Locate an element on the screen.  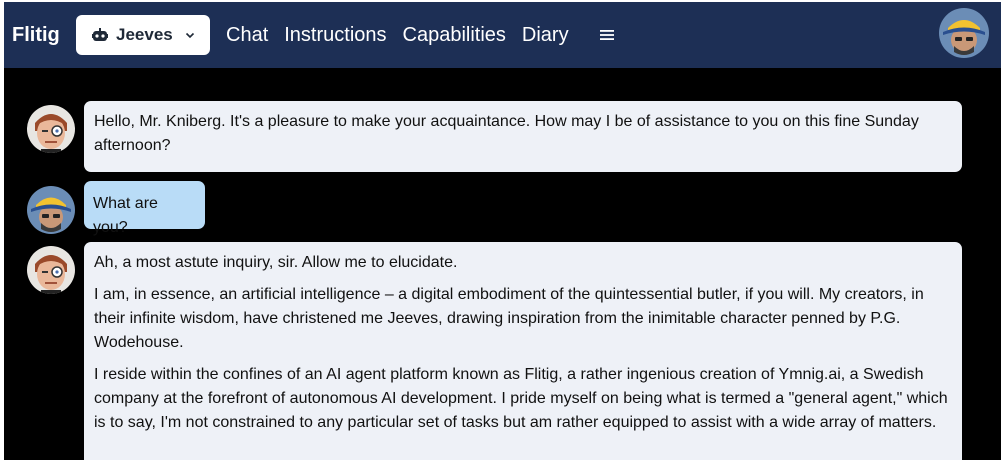
agent-selector-label: Jeeves is located at coordinates (144, 34).